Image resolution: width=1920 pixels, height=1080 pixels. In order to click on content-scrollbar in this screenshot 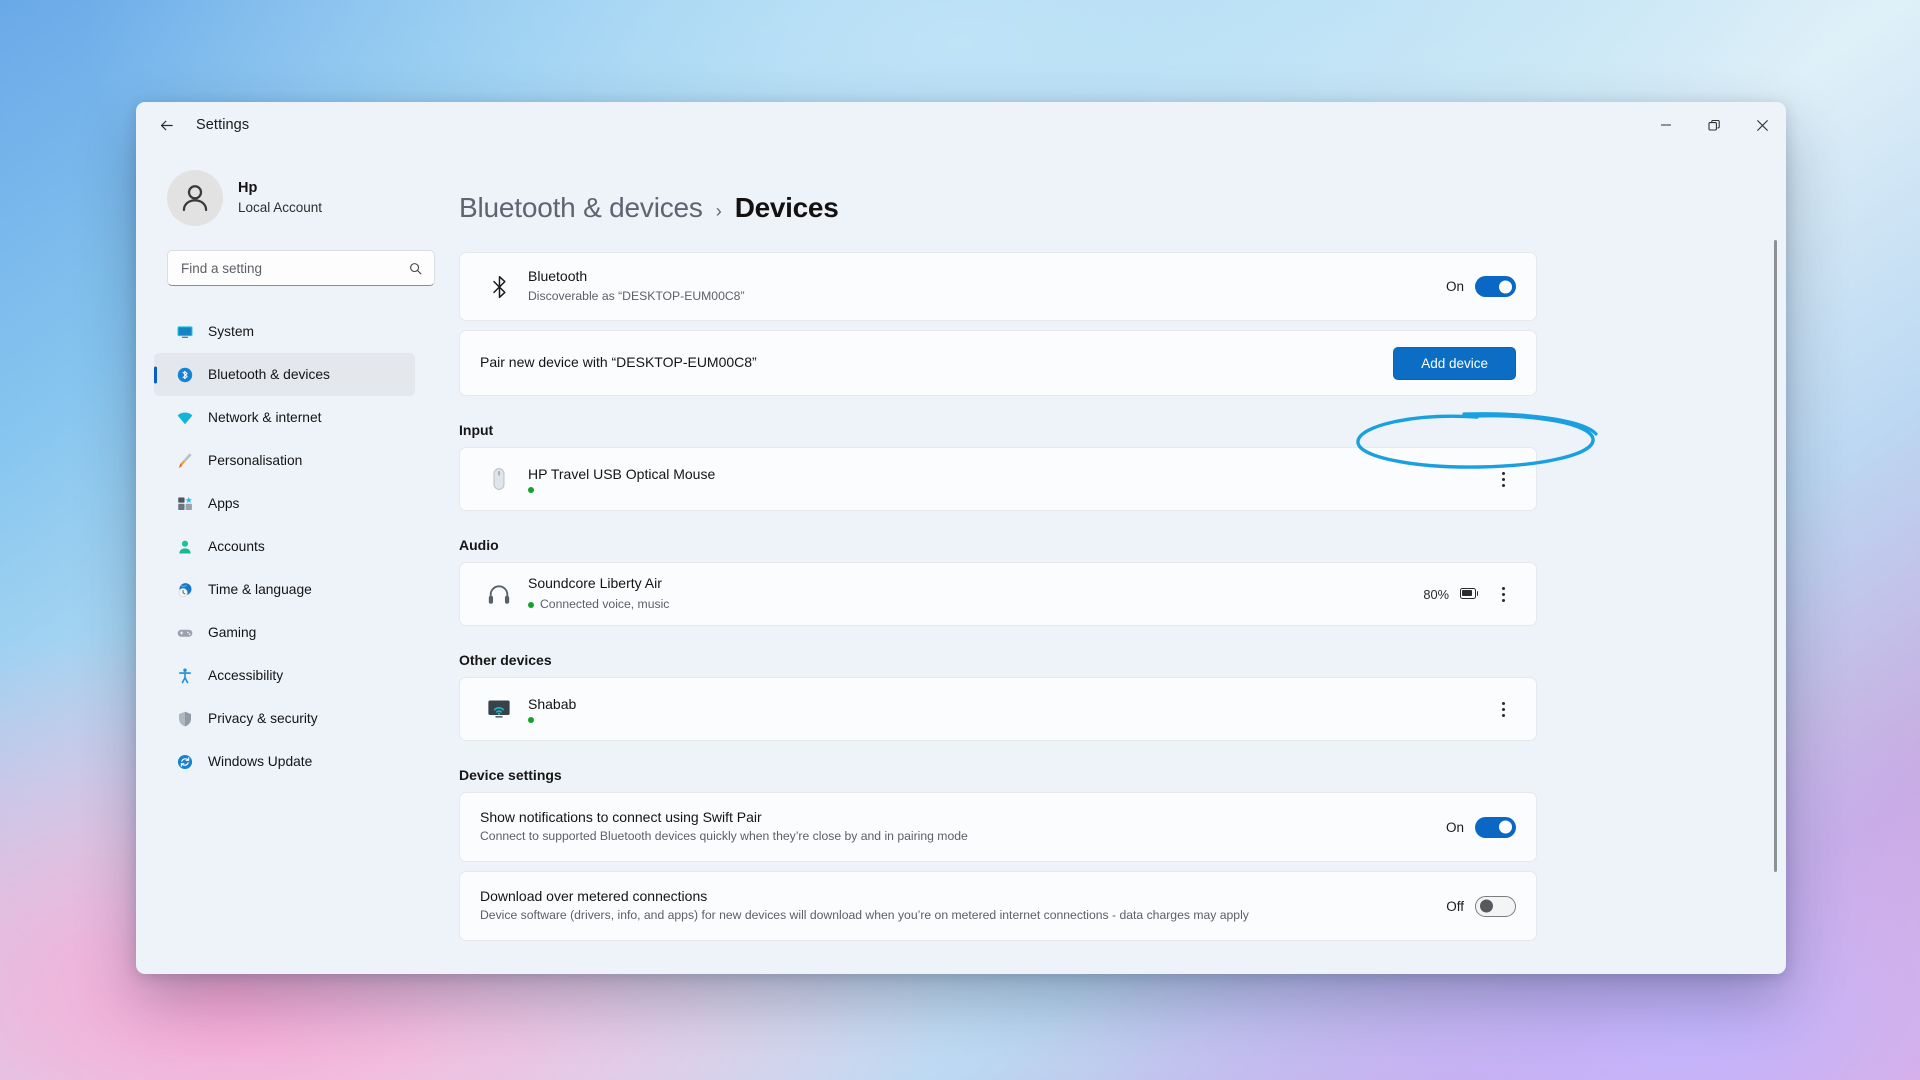, I will do `click(1775, 607)`.